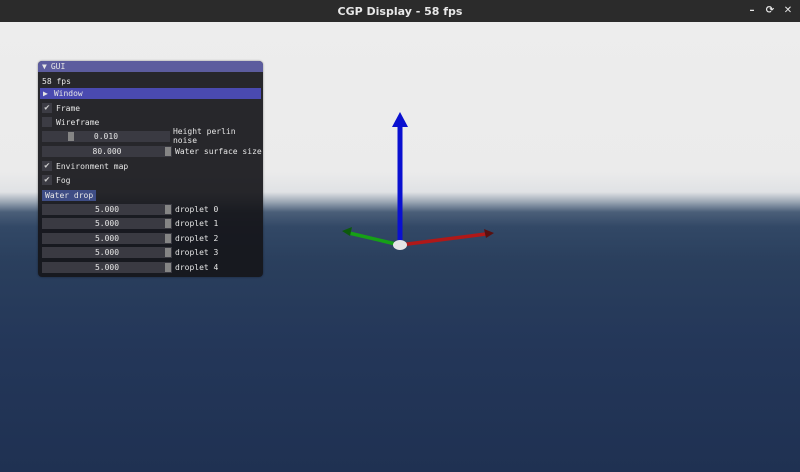 The height and width of the screenshot is (472, 800). I want to click on frame-checkbox-row: ✔ Frame, so click(61, 108).